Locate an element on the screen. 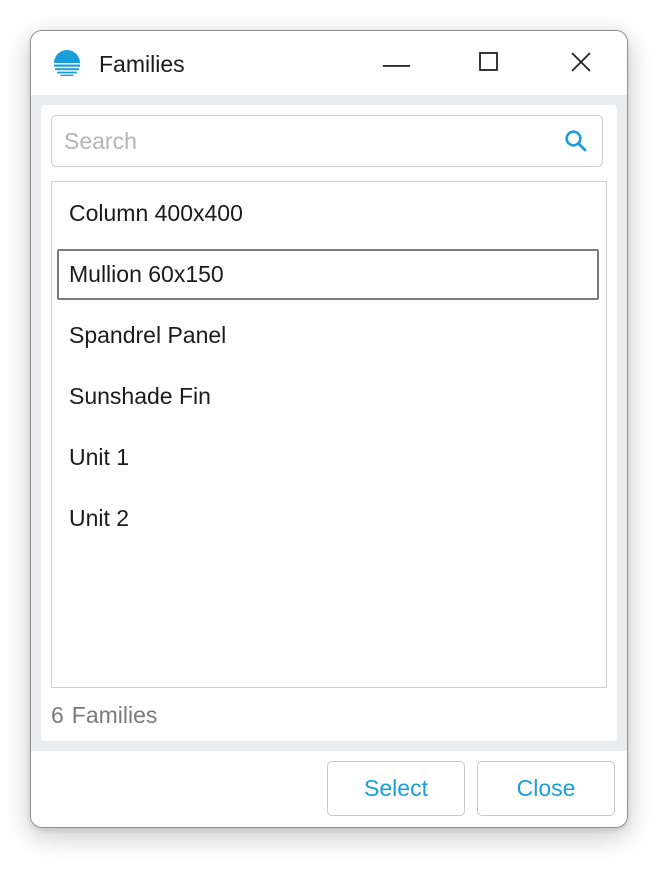 Image resolution: width=660 pixels, height=876 pixels. list-item: Column 400x400 is located at coordinates (328, 213).